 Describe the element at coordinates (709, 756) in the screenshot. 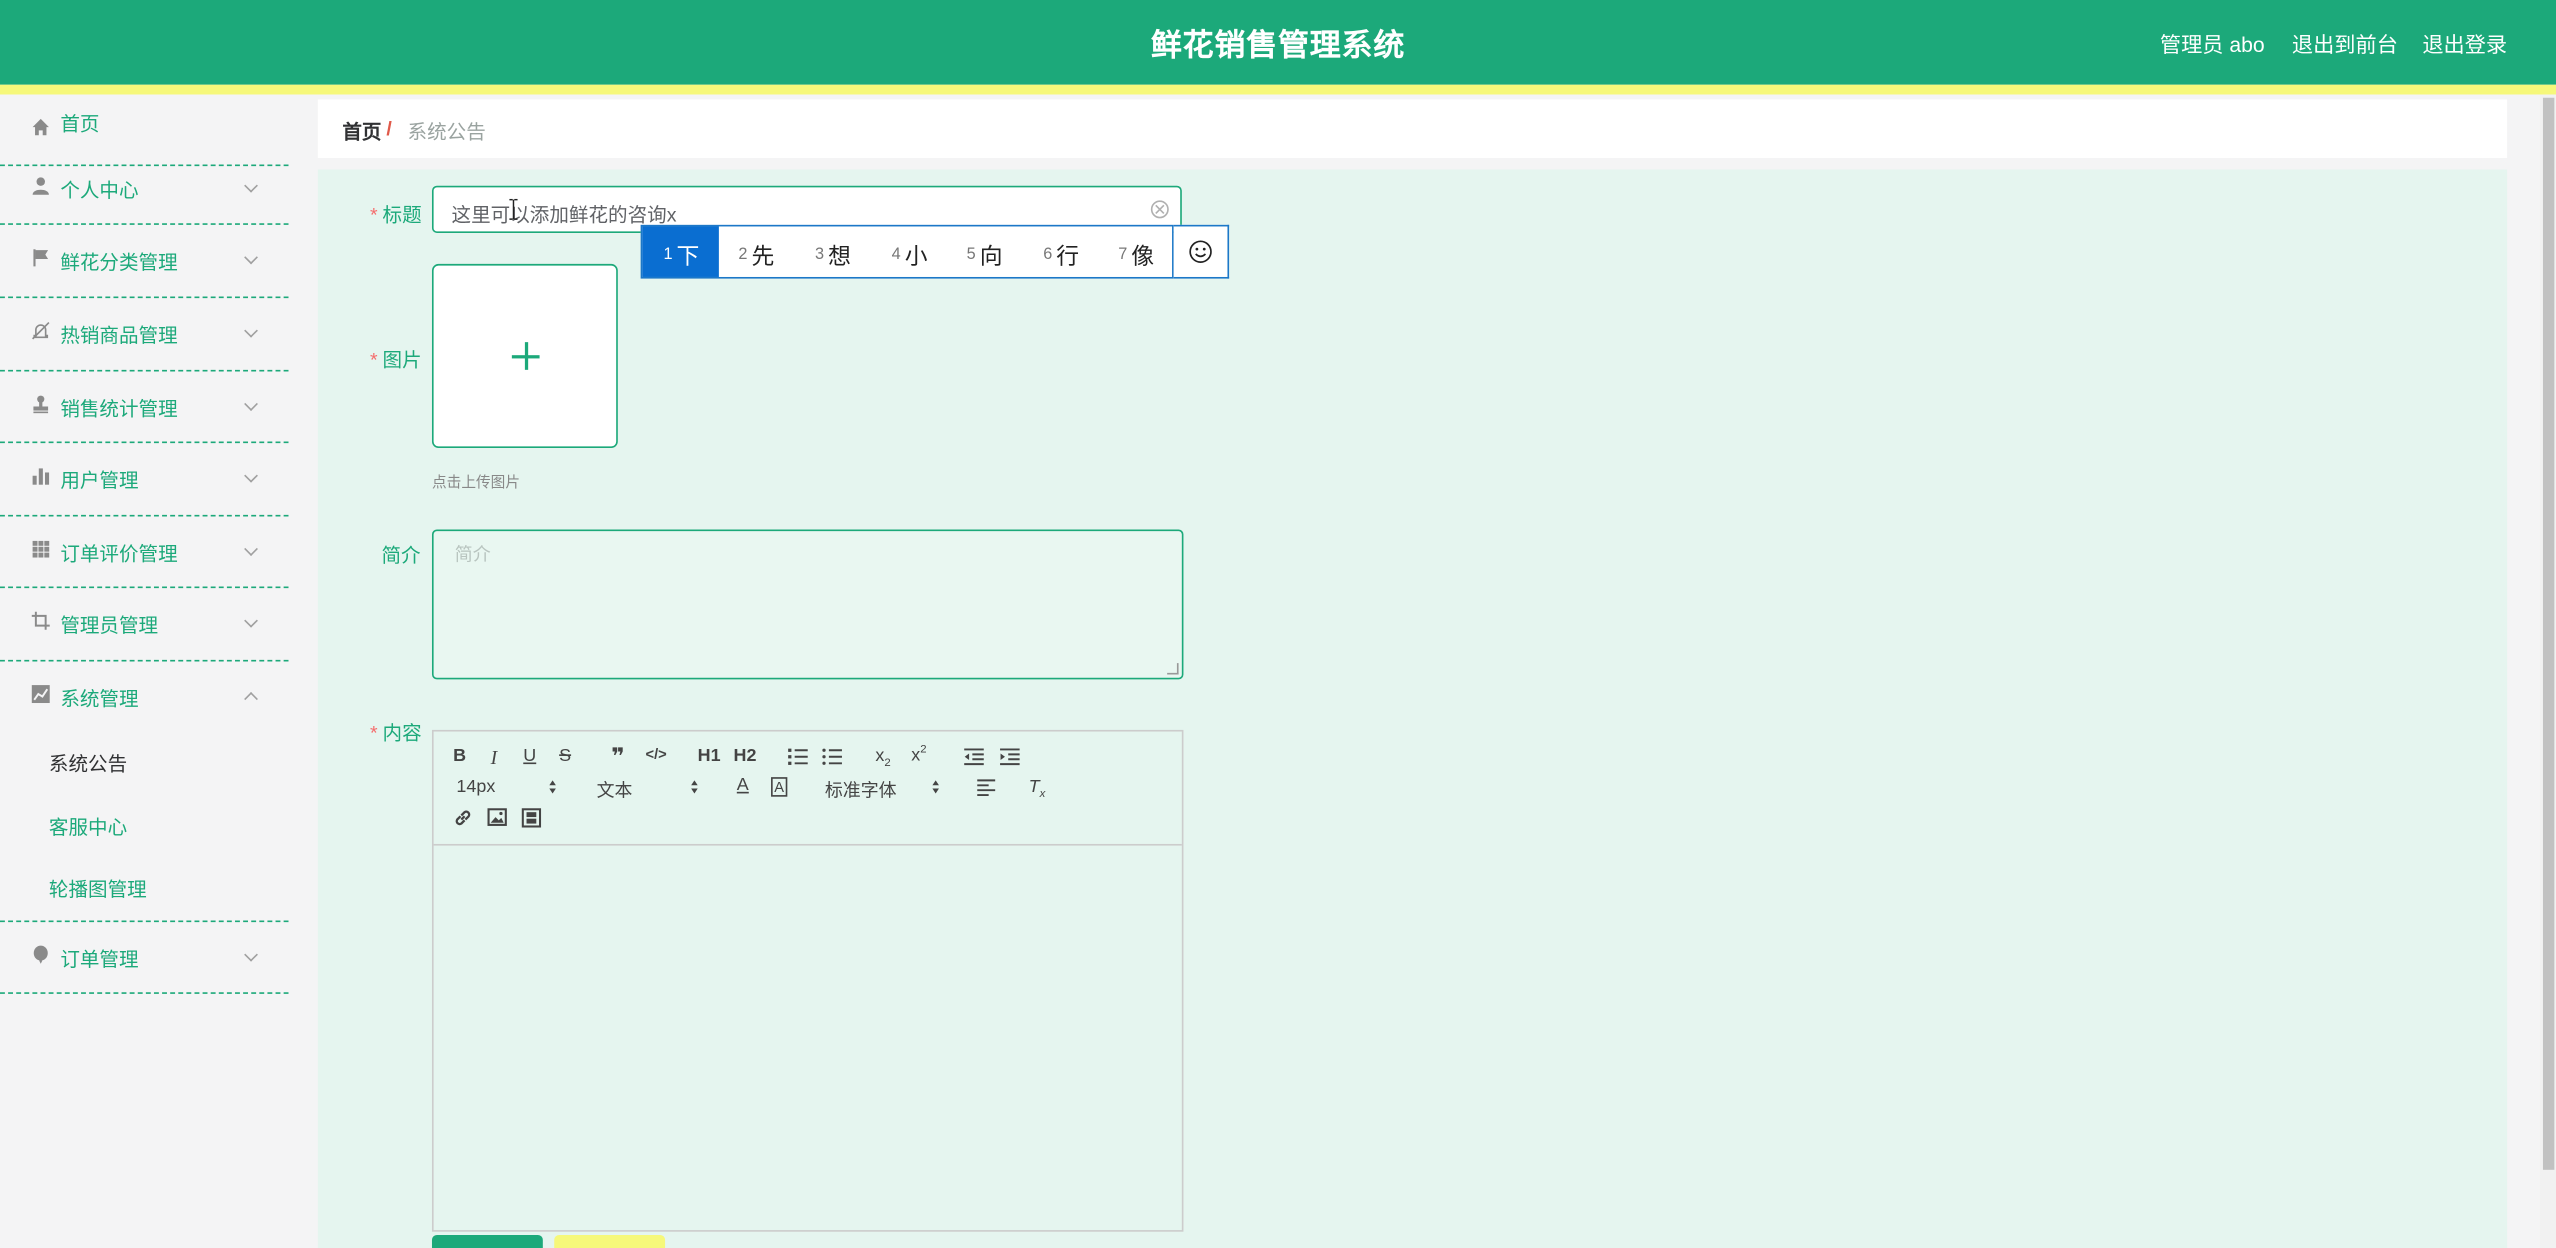

I see `header1-button: H1` at that location.